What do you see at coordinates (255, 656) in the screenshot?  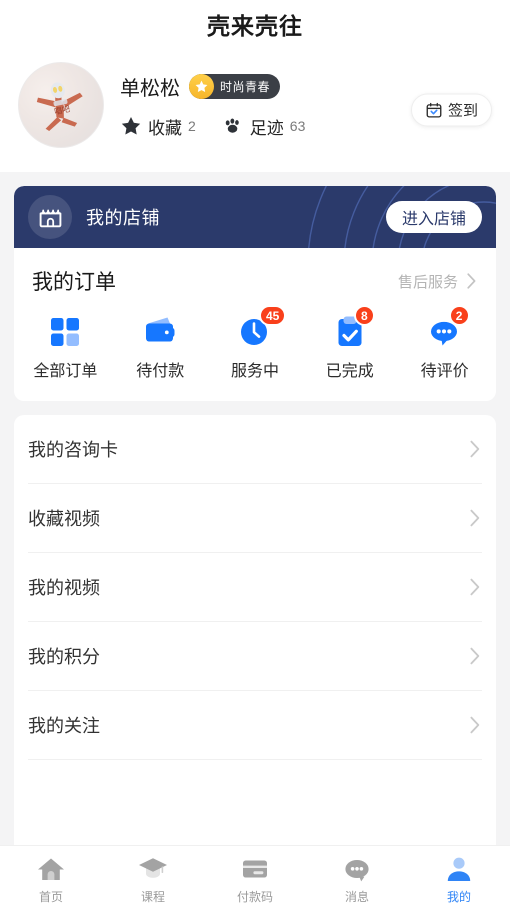 I see `menu-item-my-points: 我的积分` at bounding box center [255, 656].